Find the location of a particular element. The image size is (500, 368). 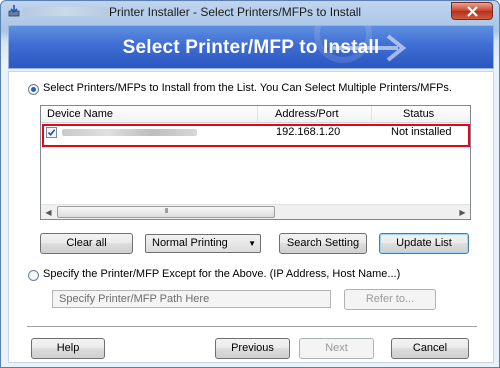

printing-mode-value: Normal Printing is located at coordinates (190, 243).